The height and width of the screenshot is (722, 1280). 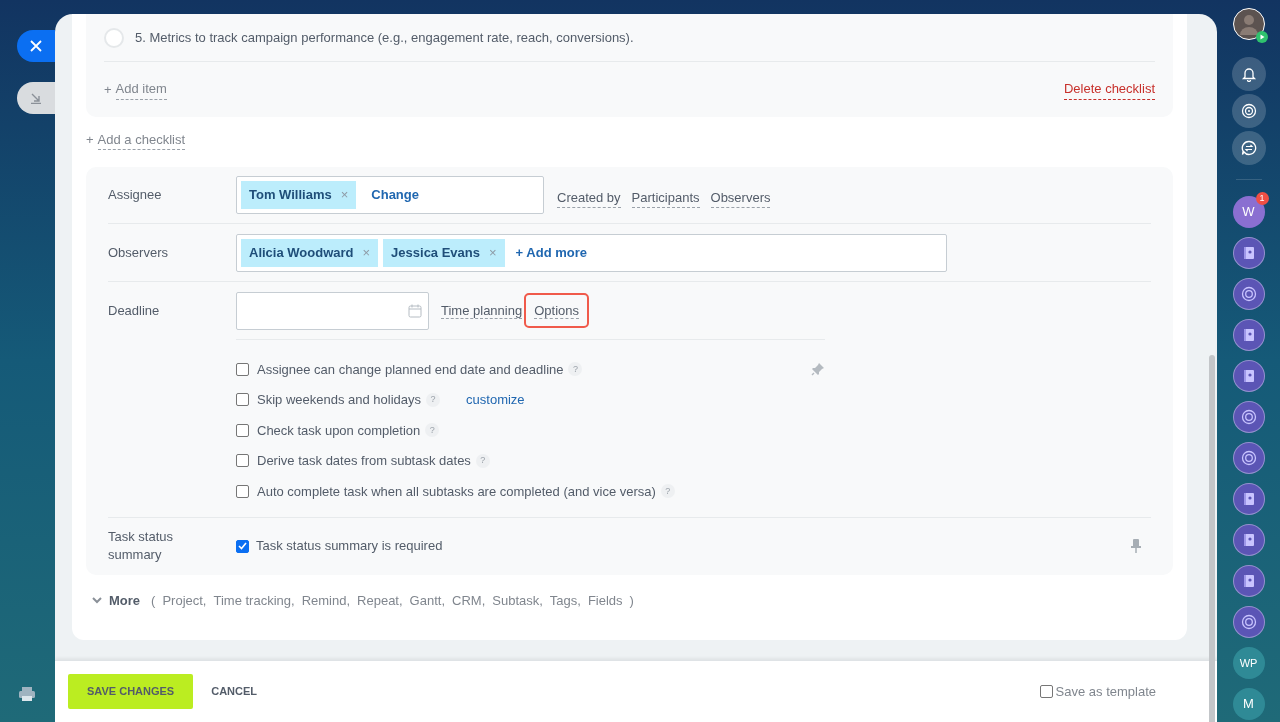 I want to click on more-section-link: Fields, so click(x=605, y=600).